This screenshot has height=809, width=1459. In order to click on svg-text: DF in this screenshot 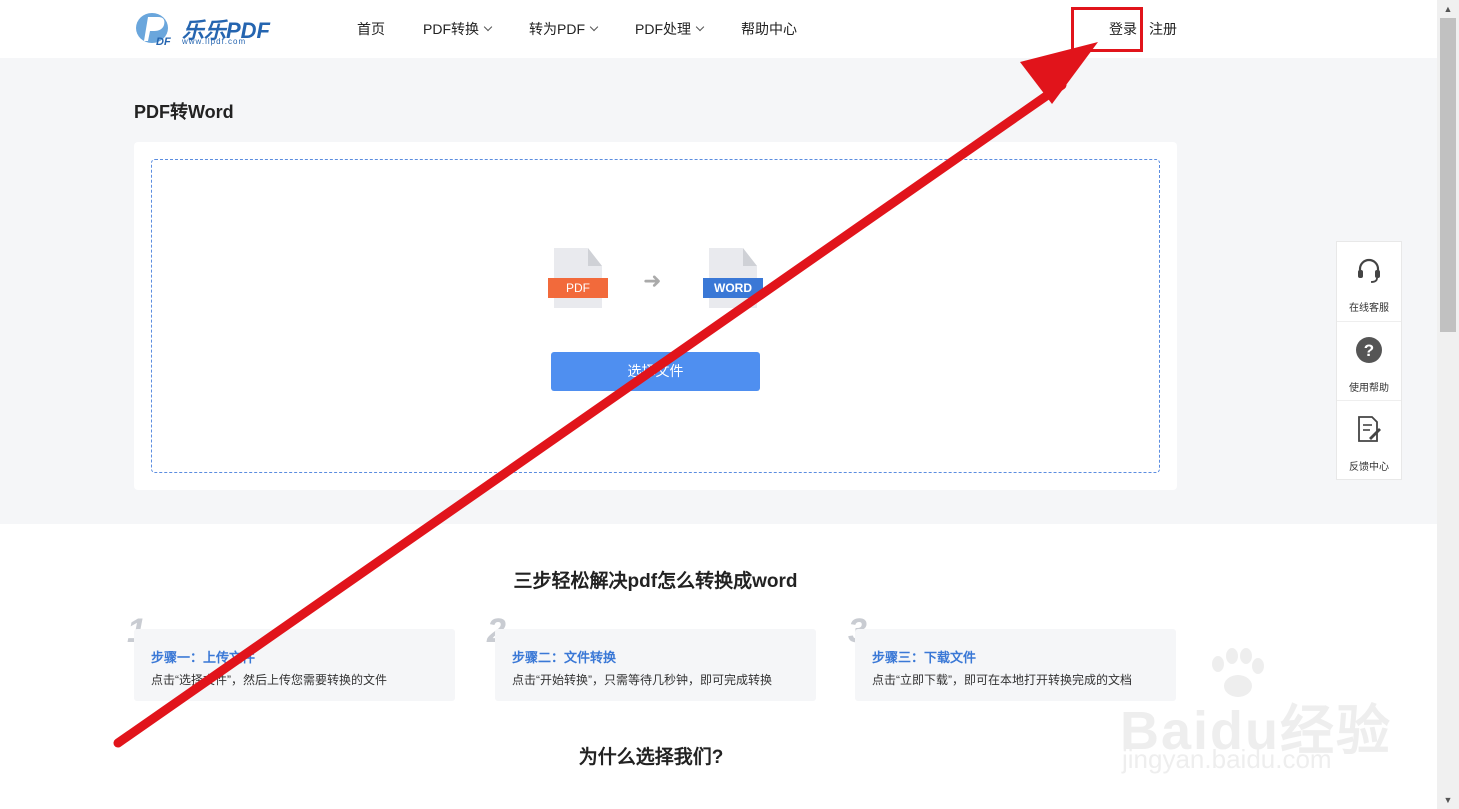, I will do `click(163, 41)`.